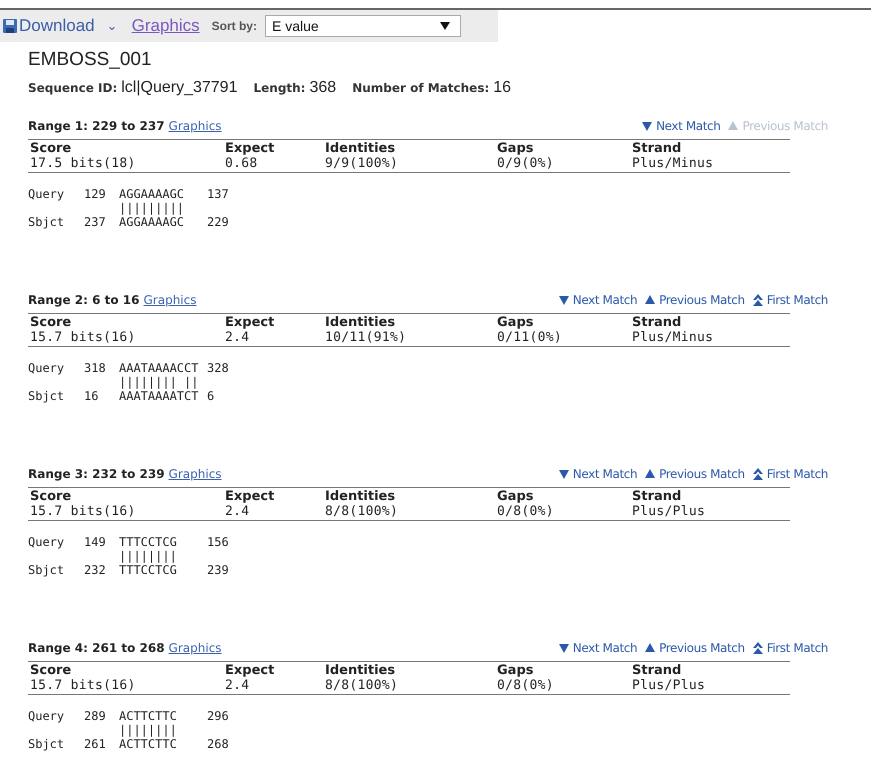 This screenshot has width=871, height=761. What do you see at coordinates (279, 88) in the screenshot?
I see `field-label: Length:` at bounding box center [279, 88].